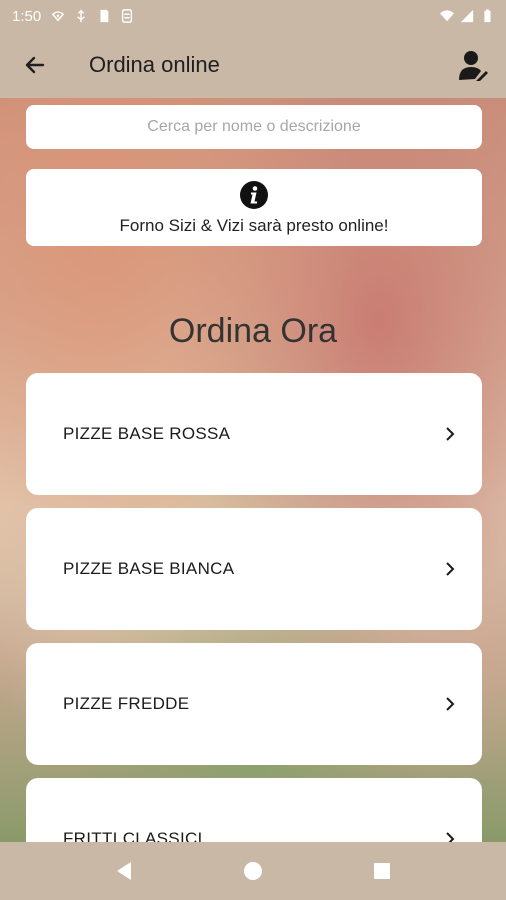 This screenshot has width=506, height=900. What do you see at coordinates (154, 64) in the screenshot?
I see `page-title: Ordina online` at bounding box center [154, 64].